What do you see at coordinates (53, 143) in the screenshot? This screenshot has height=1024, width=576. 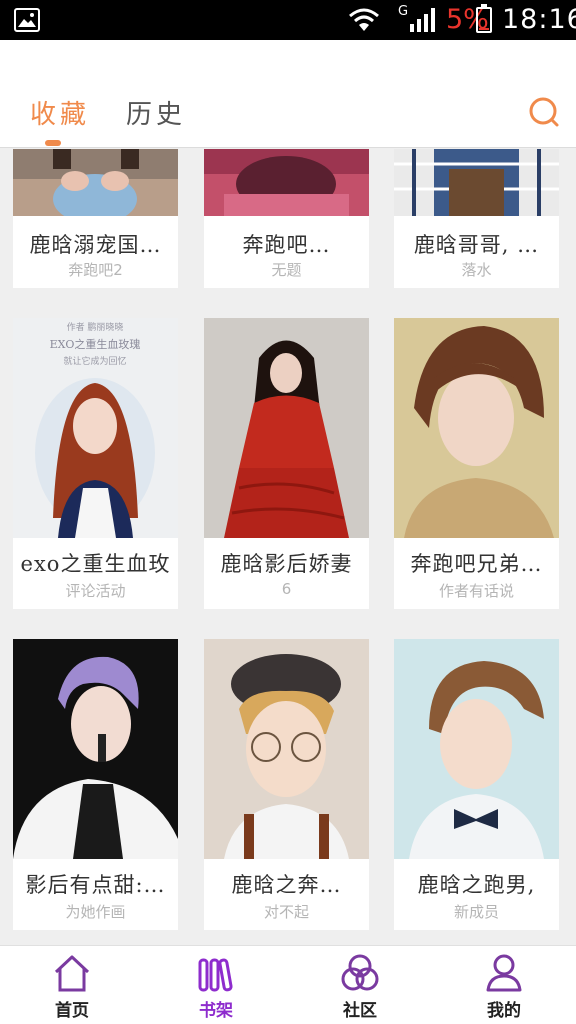 I see `active-tab-indicator` at bounding box center [53, 143].